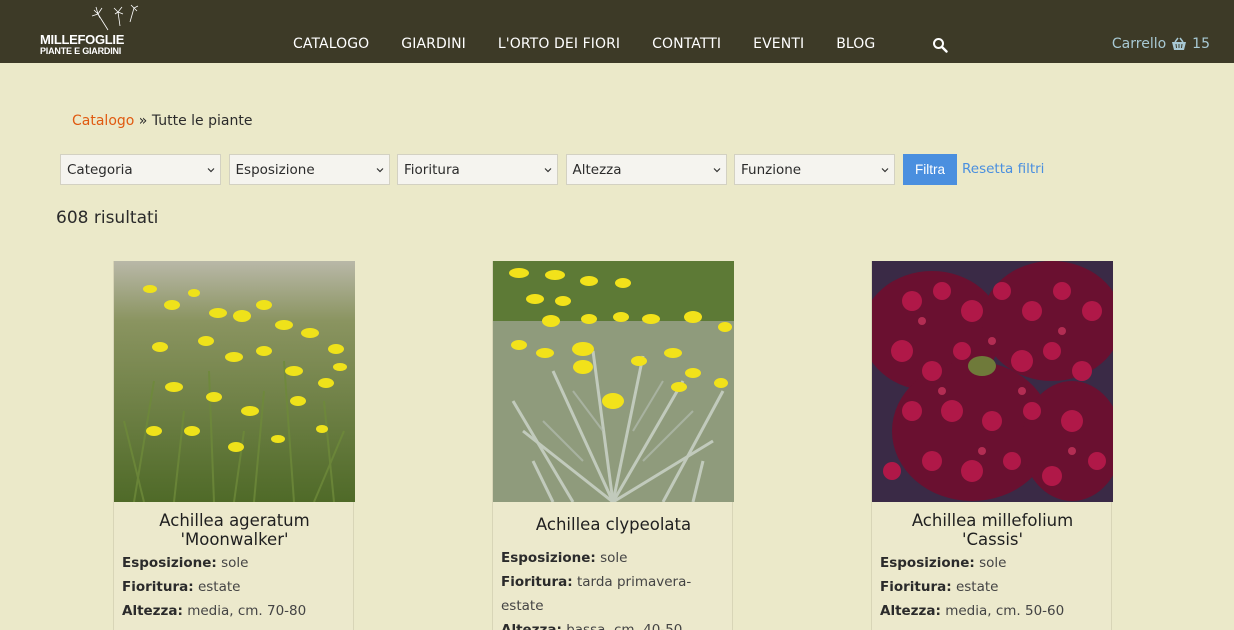 This screenshot has width=1234, height=630. What do you see at coordinates (1003, 169) in the screenshot?
I see `reset-filters-link: Resetta filtri` at bounding box center [1003, 169].